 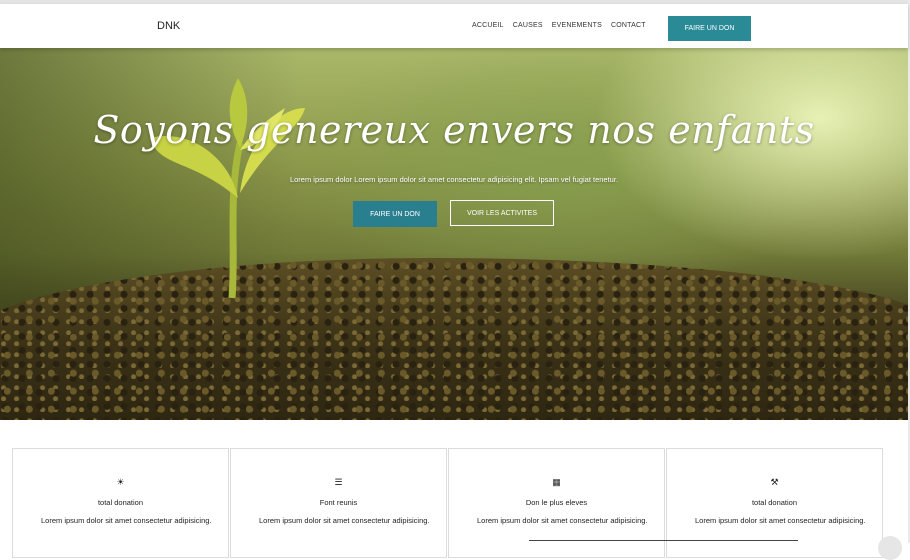 What do you see at coordinates (890, 548) in the screenshot?
I see `scroll-to-top-button` at bounding box center [890, 548].